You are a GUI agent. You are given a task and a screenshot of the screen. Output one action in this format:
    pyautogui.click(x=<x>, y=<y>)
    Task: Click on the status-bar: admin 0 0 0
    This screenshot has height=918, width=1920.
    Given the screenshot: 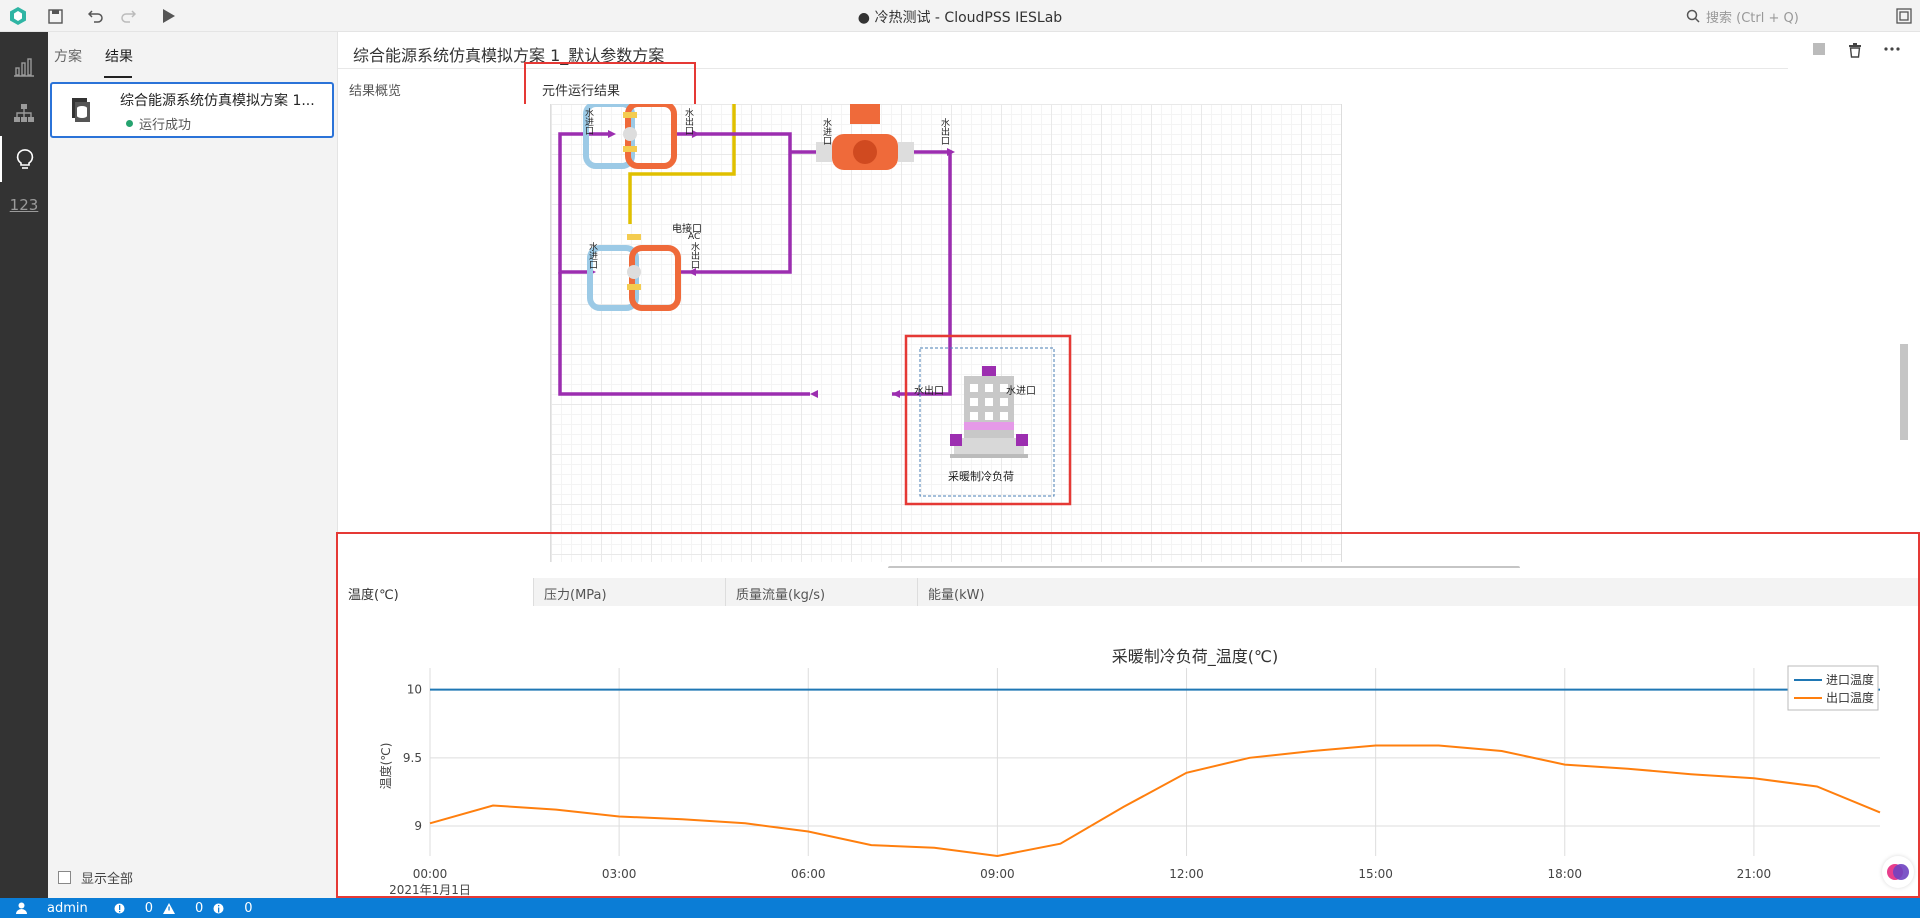 What is the action you would take?
    pyautogui.click(x=960, y=908)
    